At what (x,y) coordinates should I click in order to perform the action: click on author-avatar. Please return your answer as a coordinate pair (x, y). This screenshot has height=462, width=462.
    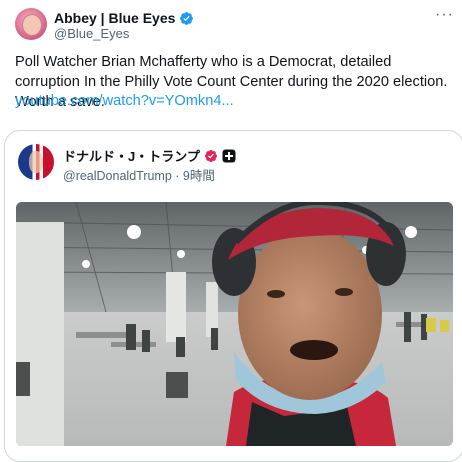
    Looking at the image, I should click on (31, 24).